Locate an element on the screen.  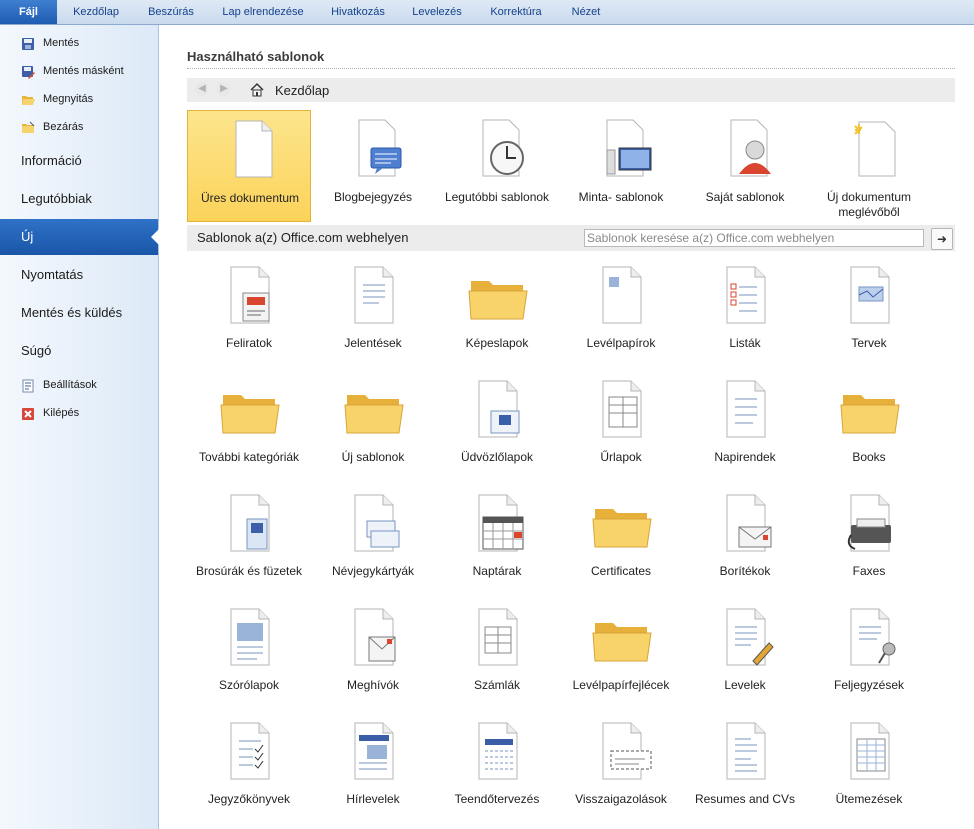
tile-label: Levélpapírok is located at coordinates (621, 343).